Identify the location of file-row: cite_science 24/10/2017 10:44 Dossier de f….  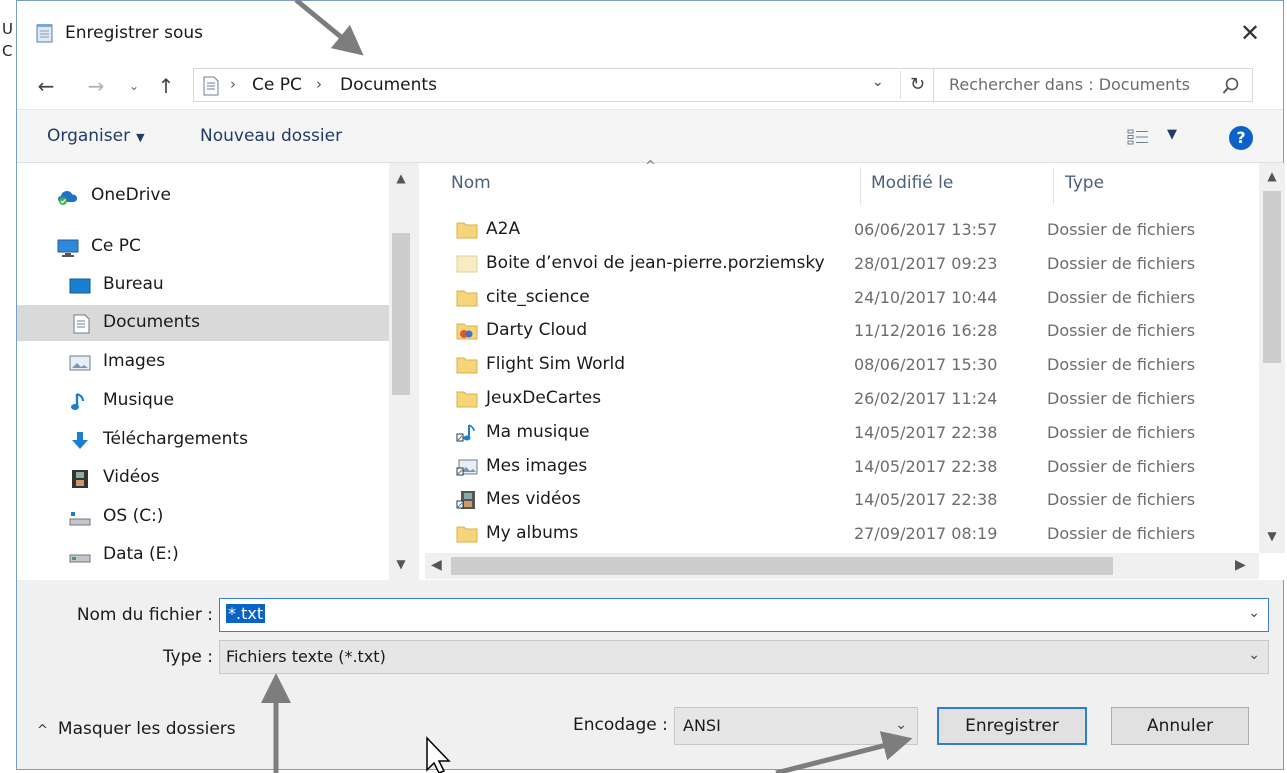
(855, 298).